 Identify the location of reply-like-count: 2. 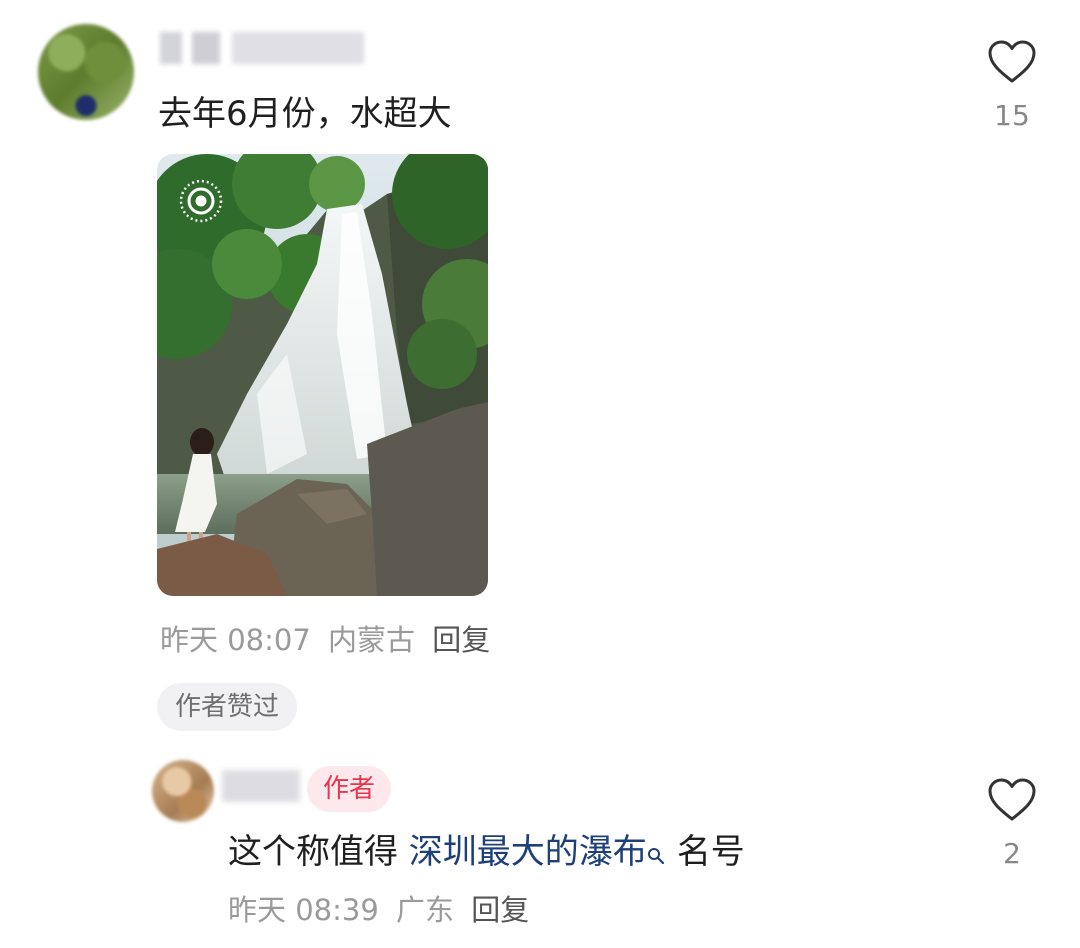
(1012, 853).